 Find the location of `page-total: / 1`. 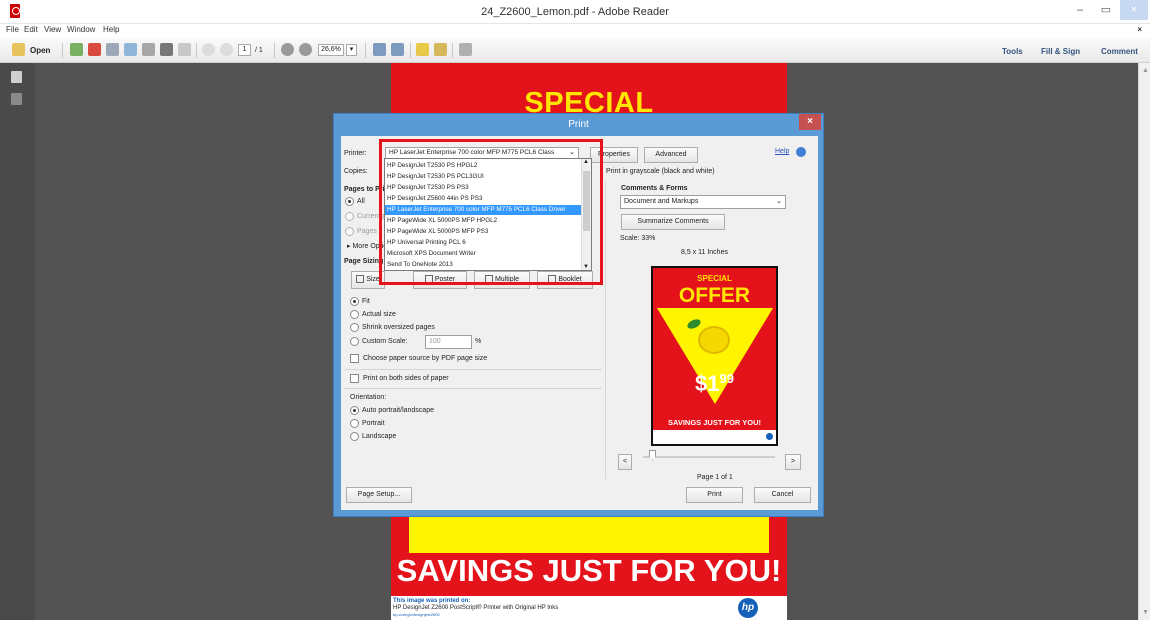

page-total: / 1 is located at coordinates (259, 50).